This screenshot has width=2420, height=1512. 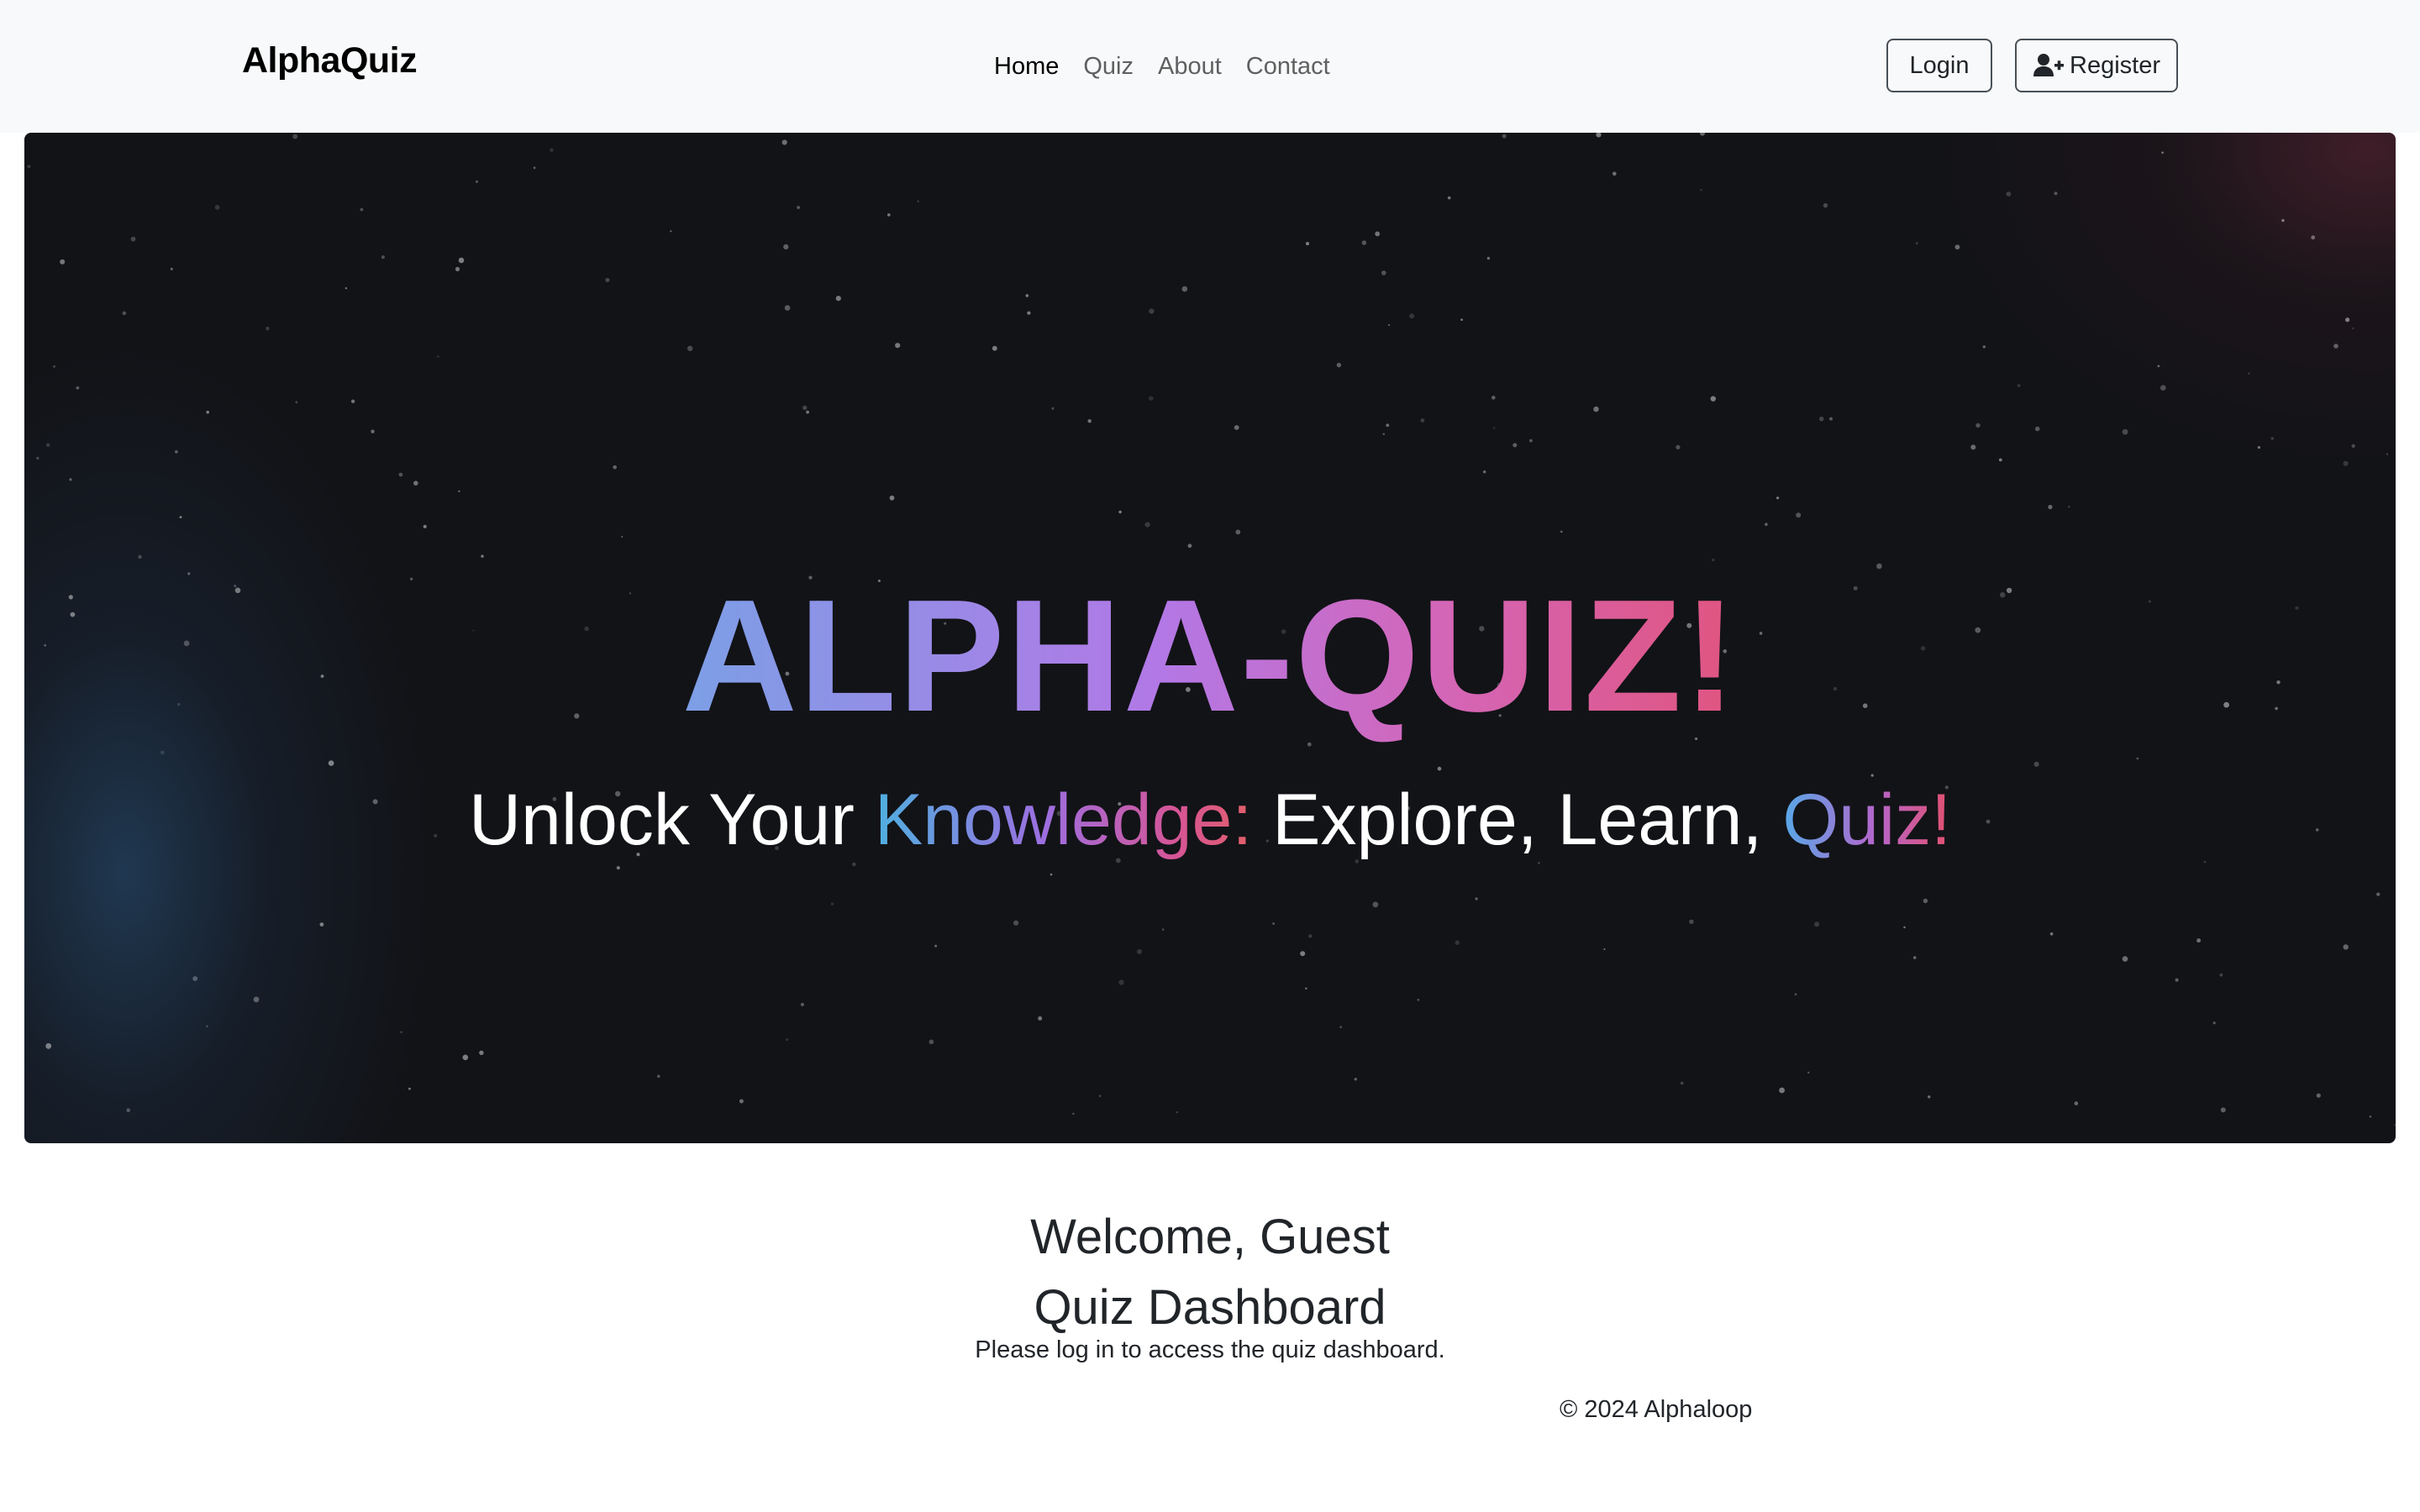 I want to click on dashboard-title: Quiz Dashboard, so click(x=1210, y=1308).